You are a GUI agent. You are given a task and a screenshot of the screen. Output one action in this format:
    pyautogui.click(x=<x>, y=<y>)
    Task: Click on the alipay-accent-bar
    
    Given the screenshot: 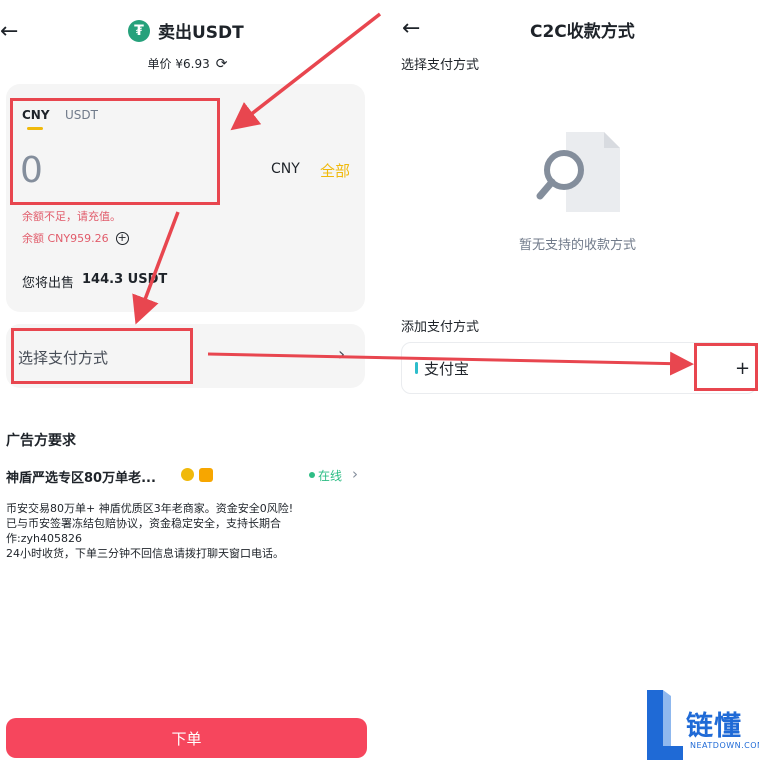 What is the action you would take?
    pyautogui.click(x=416, y=368)
    